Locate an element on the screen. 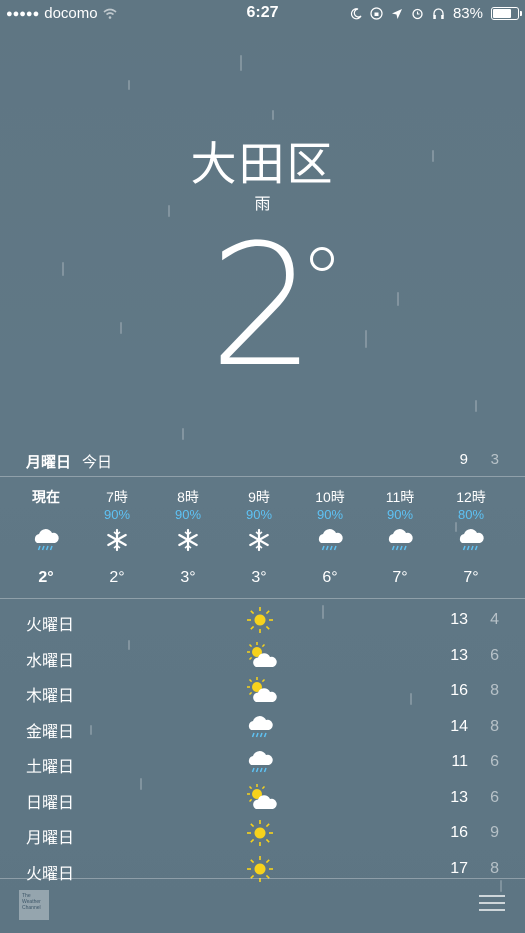 The width and height of the screenshot is (525, 933). today-day: 月曜日 is located at coordinates (49, 462).